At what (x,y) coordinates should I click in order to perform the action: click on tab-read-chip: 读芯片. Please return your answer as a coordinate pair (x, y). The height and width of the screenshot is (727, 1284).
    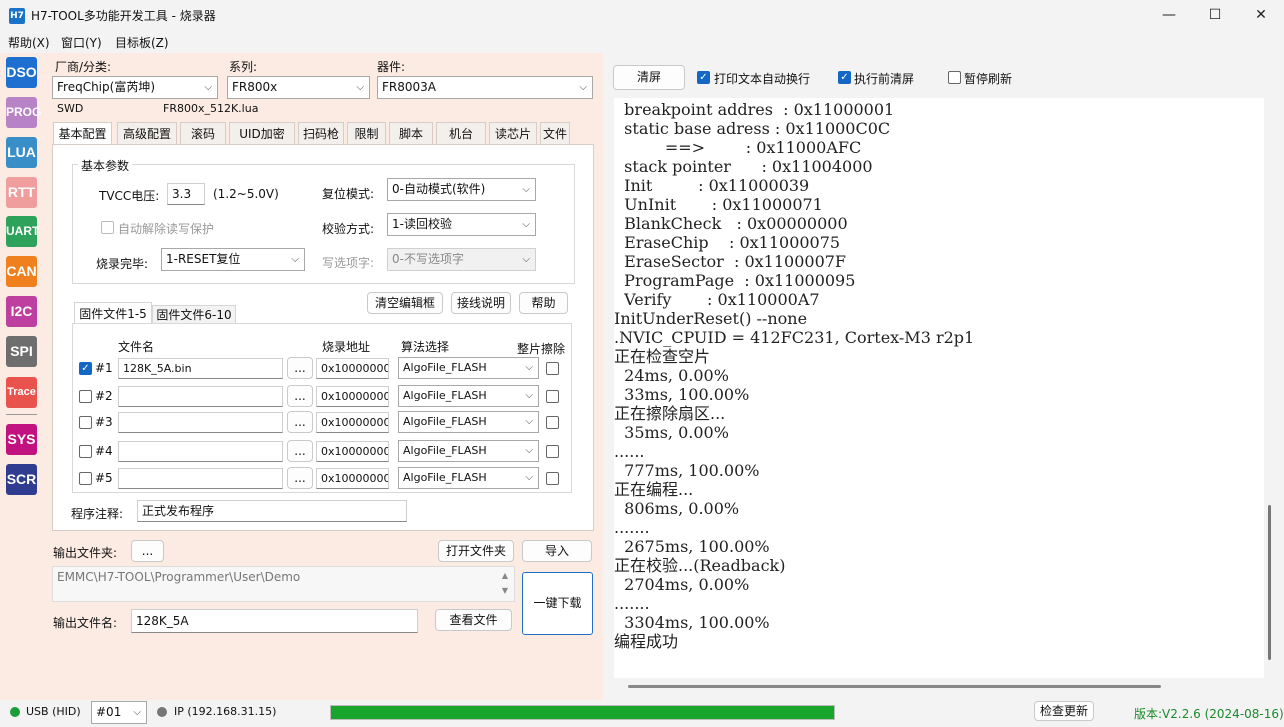
    Looking at the image, I should click on (513, 133).